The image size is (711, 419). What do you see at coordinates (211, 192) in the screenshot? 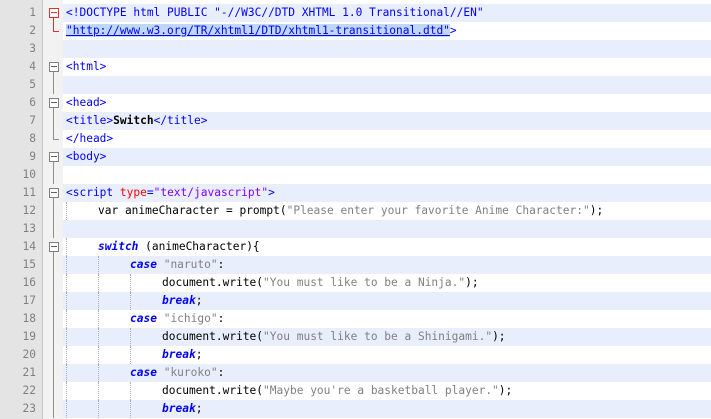
I see `token-str: "text/javascript"` at bounding box center [211, 192].